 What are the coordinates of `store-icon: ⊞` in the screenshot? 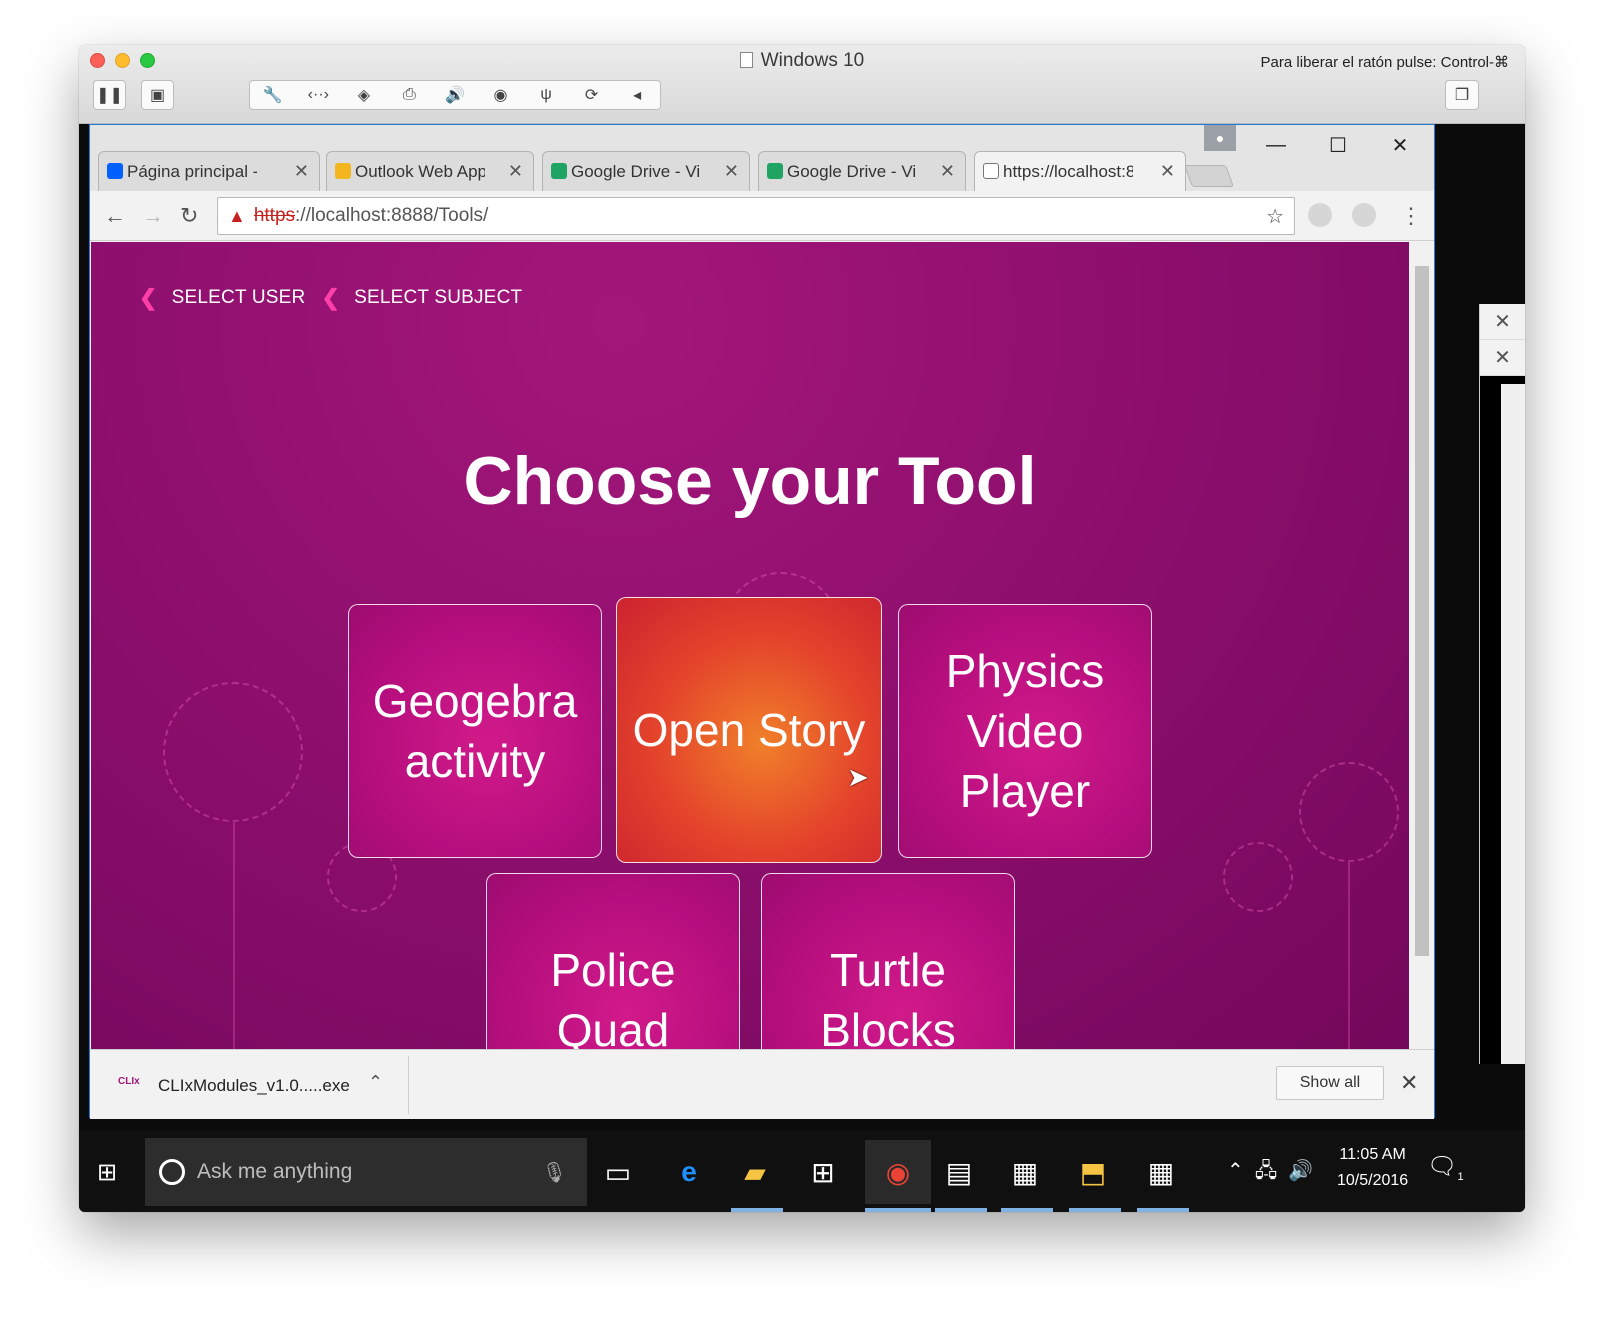 It's located at (823, 1172).